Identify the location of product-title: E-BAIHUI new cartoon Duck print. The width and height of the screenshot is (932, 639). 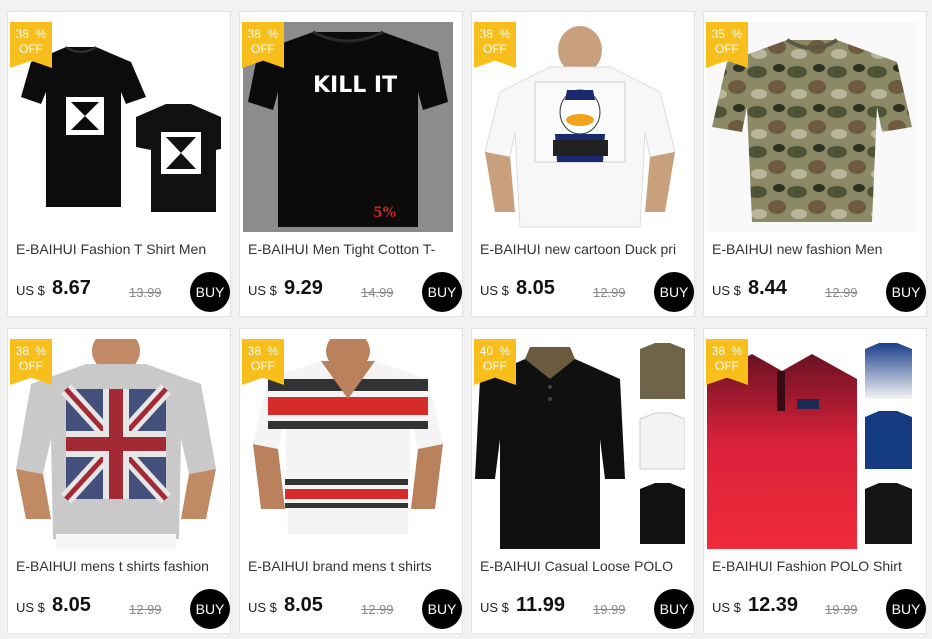
(578, 249).